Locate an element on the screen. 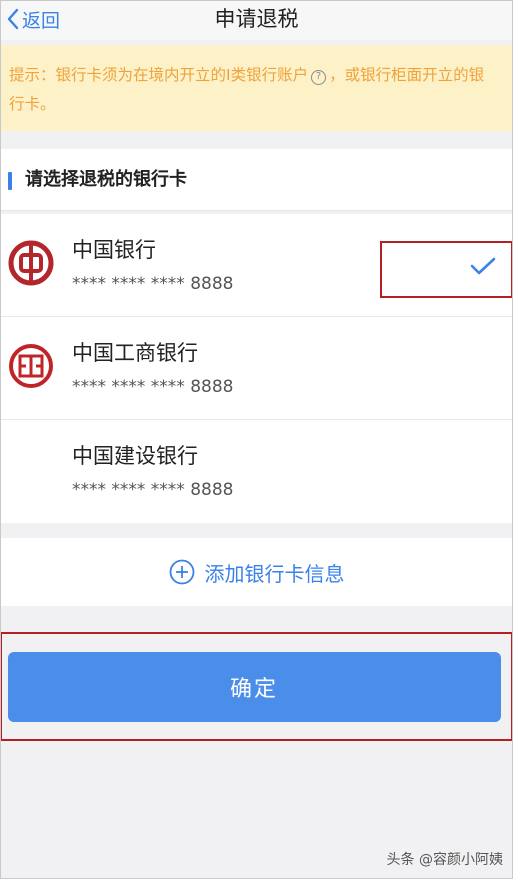 The height and width of the screenshot is (879, 513). nav-bar: 返回 申请退税 is located at coordinates (256, 20).